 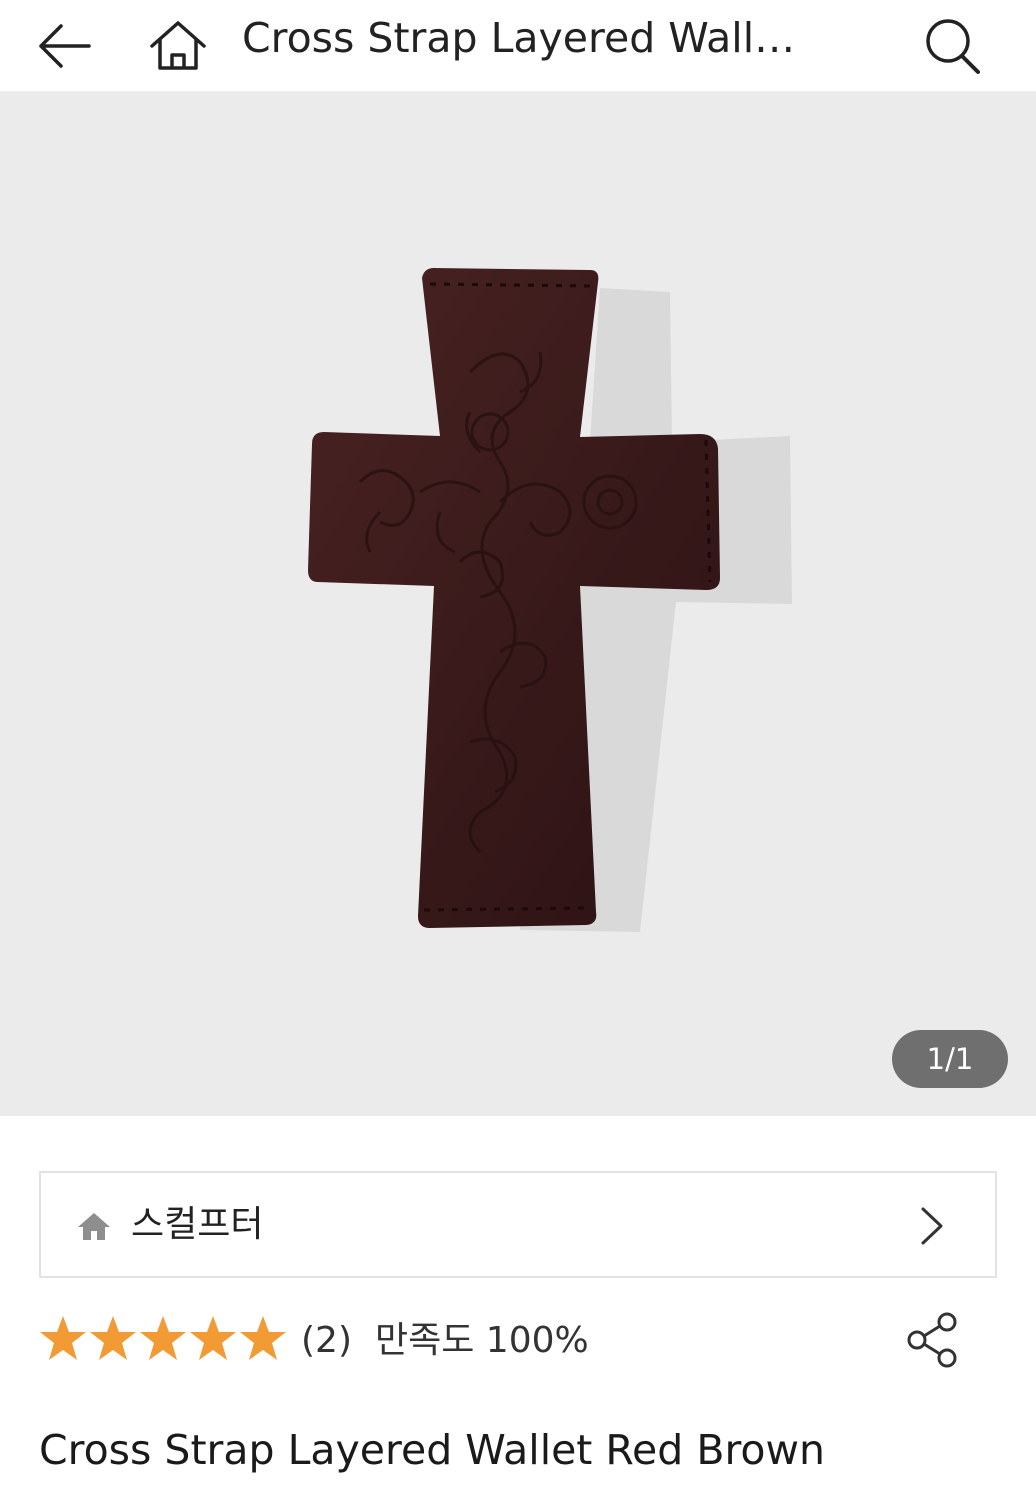 I want to click on top-app-bar: Cross Strap Layered Wallet Red Brown, so click(x=518, y=46).